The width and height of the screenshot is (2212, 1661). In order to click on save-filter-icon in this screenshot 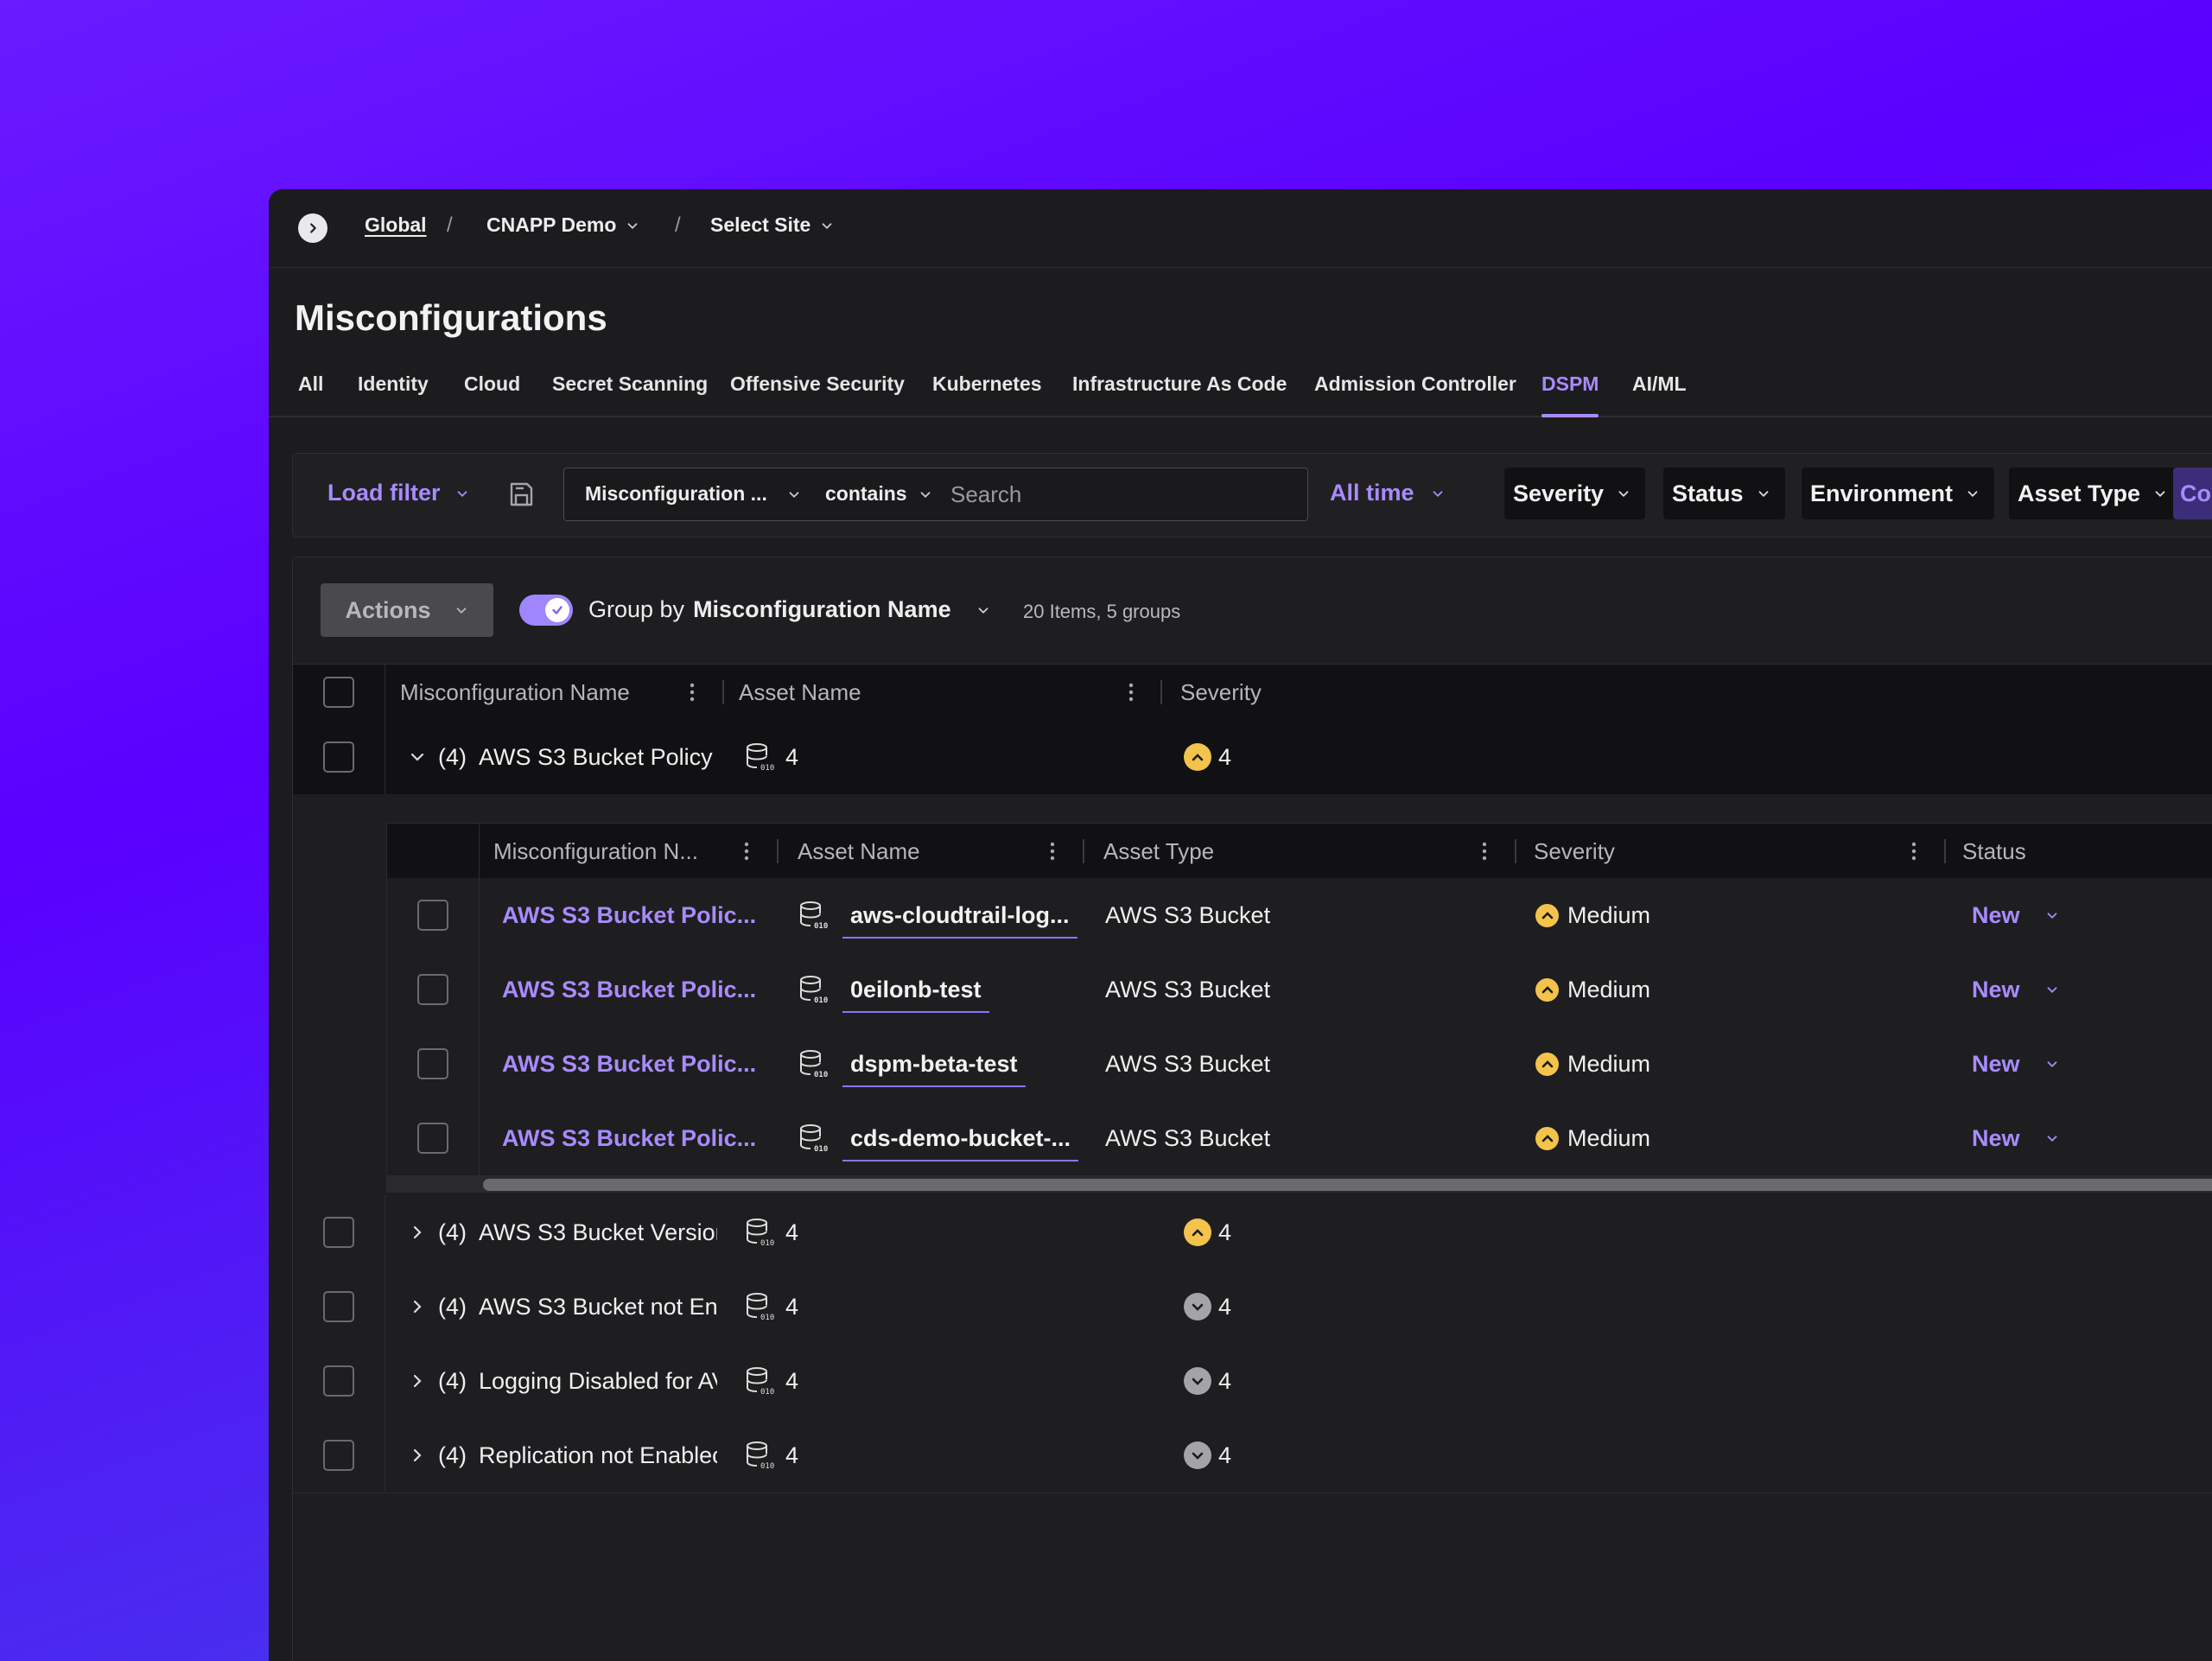, I will do `click(521, 494)`.